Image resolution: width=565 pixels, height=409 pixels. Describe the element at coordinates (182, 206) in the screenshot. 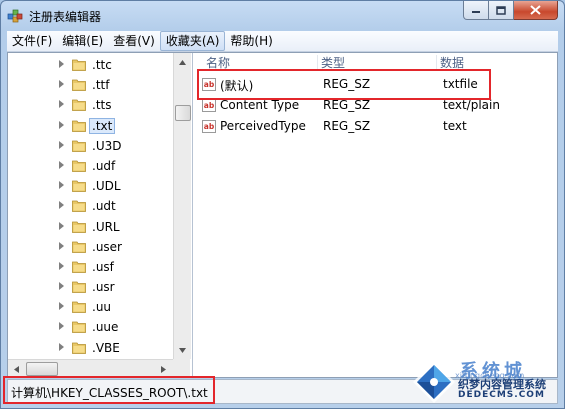

I see `tree-vertical-scrollbar` at that location.